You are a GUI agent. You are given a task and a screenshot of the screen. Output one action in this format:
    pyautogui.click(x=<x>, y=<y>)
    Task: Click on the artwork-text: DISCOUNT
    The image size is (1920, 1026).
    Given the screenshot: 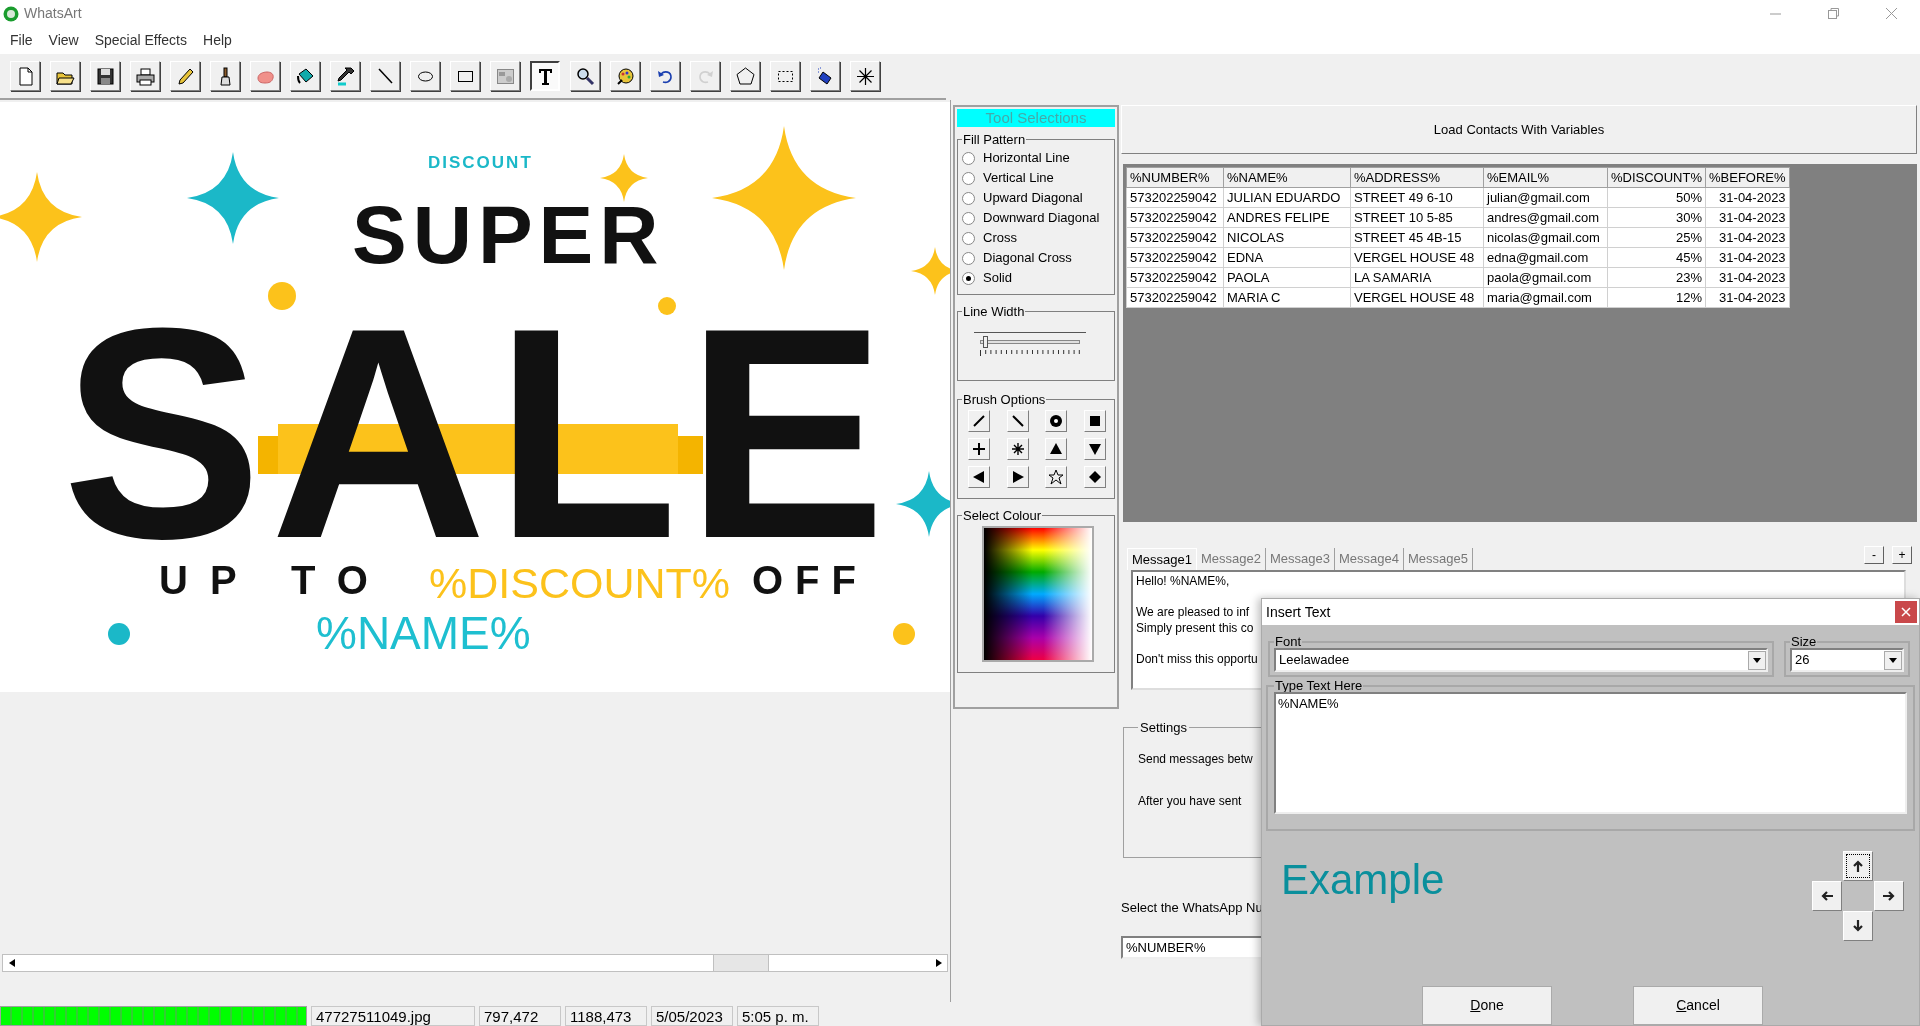 What is the action you would take?
    pyautogui.click(x=480, y=163)
    